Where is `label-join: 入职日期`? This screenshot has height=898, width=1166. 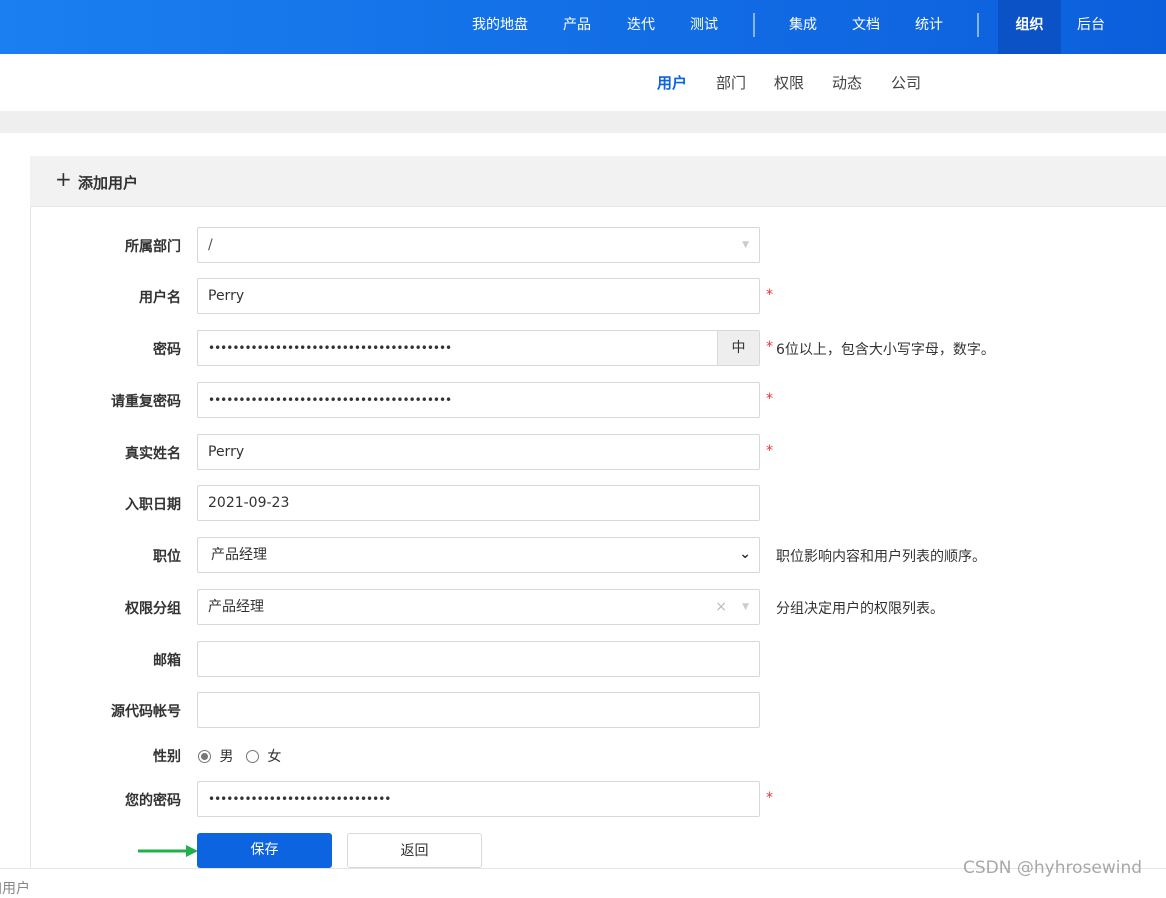
label-join: 入职日期 is located at coordinates (153, 505).